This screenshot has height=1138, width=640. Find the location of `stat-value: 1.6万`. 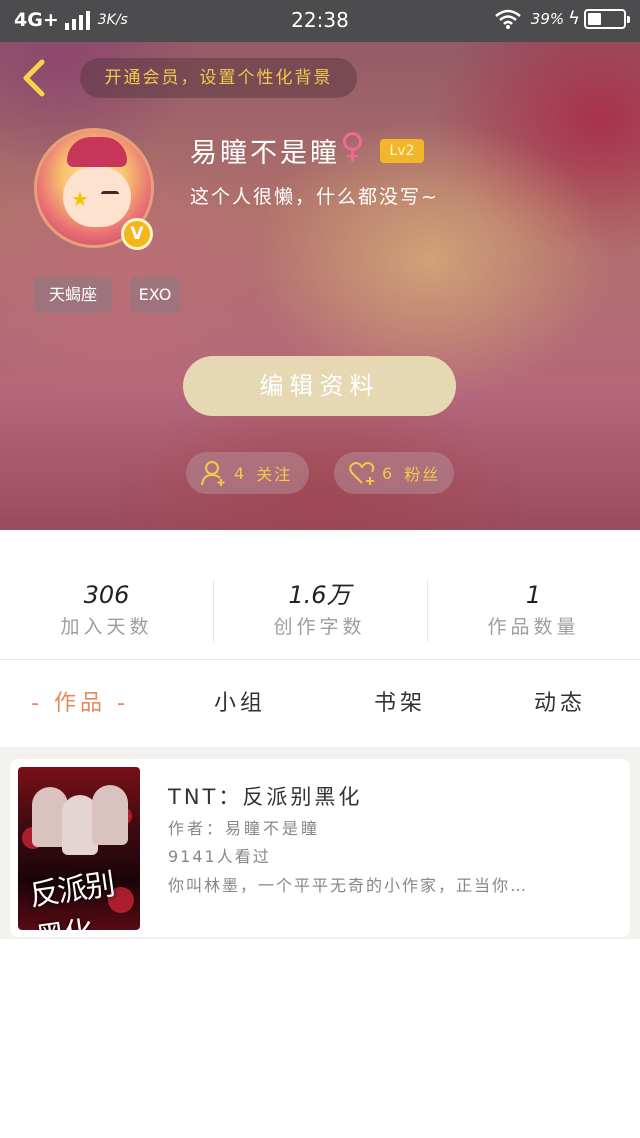

stat-value: 1.6万 is located at coordinates (319, 595).